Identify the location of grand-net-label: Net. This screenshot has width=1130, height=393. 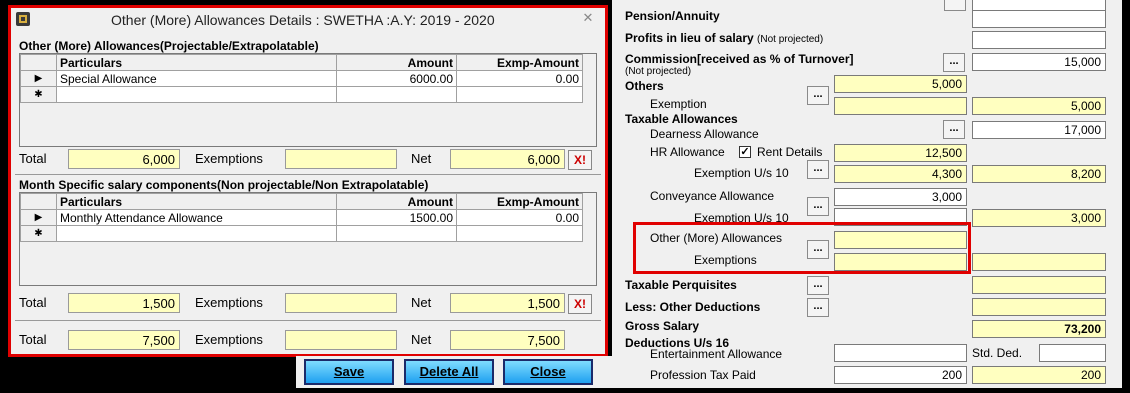
(421, 339).